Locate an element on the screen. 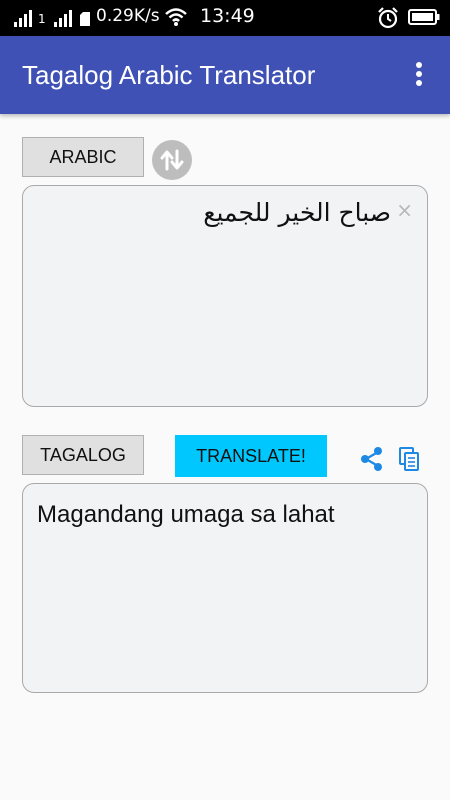 Image resolution: width=450 pixels, height=800 pixels. sim-label: 1 is located at coordinates (42, 19).